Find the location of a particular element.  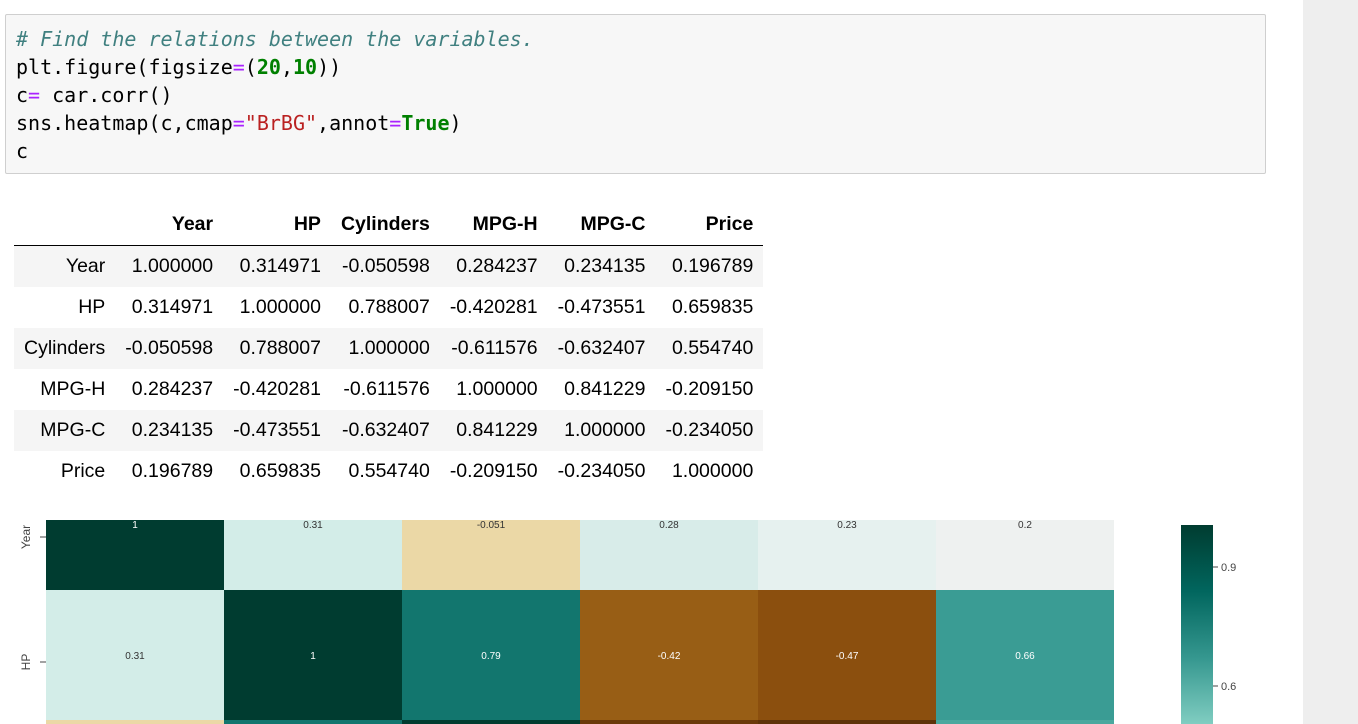

code-line: sns.heatmap(c,cmap="BrBG",annot=True) is located at coordinates (239, 123).